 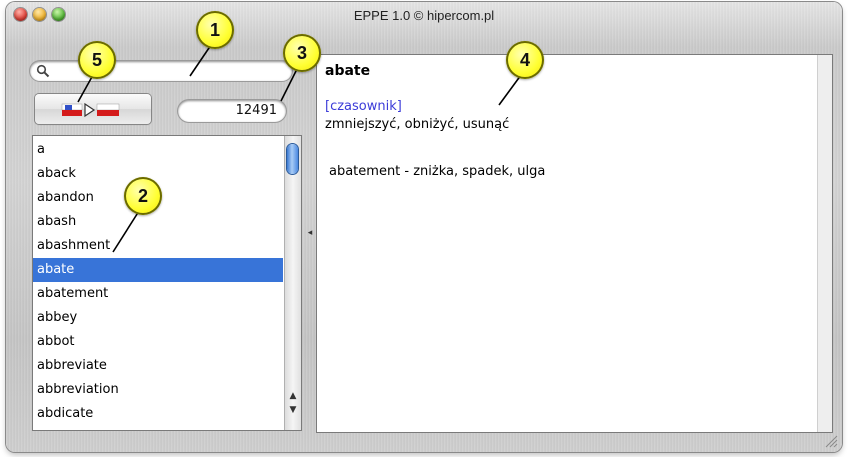 What do you see at coordinates (158, 342) in the screenshot?
I see `word-list-item: abbot` at bounding box center [158, 342].